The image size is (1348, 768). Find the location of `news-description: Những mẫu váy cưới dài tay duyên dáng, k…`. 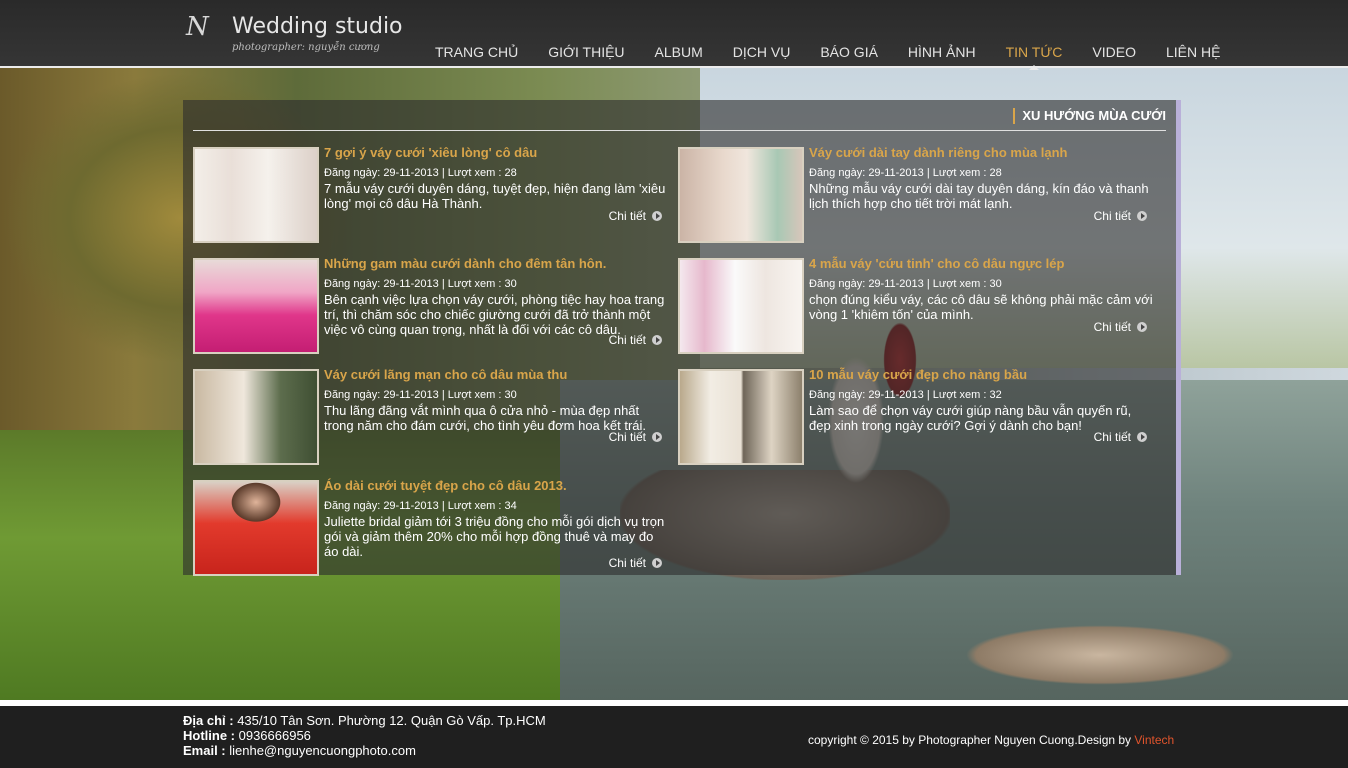

news-description: Những mẫu váy cưới dài tay duyên dáng, k… is located at coordinates (979, 196).